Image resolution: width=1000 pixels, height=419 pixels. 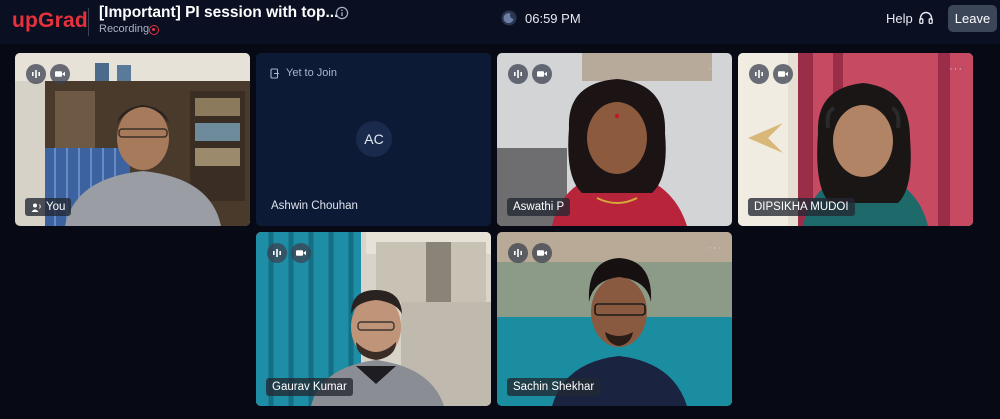 I want to click on leave-button: Leave, so click(x=972, y=18).